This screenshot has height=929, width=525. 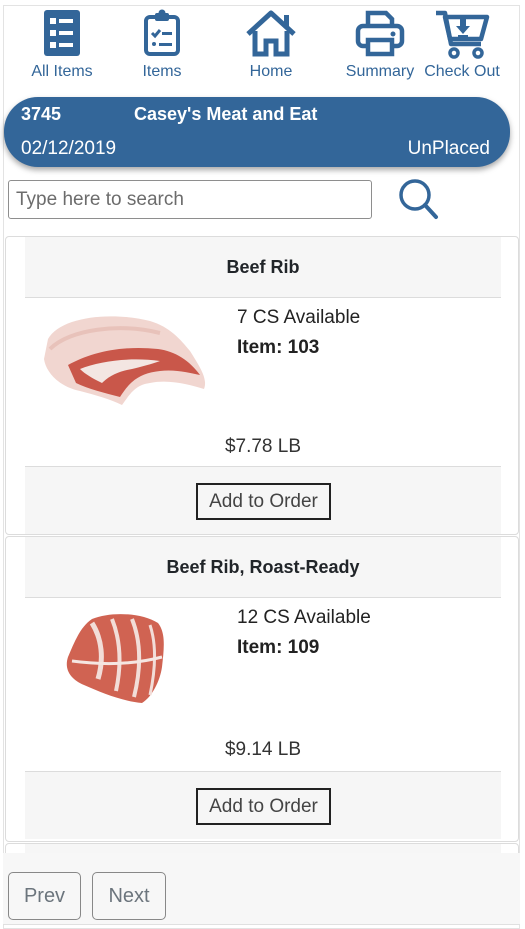 What do you see at coordinates (115, 658) in the screenshot?
I see `beef-rib-roast-ready-image` at bounding box center [115, 658].